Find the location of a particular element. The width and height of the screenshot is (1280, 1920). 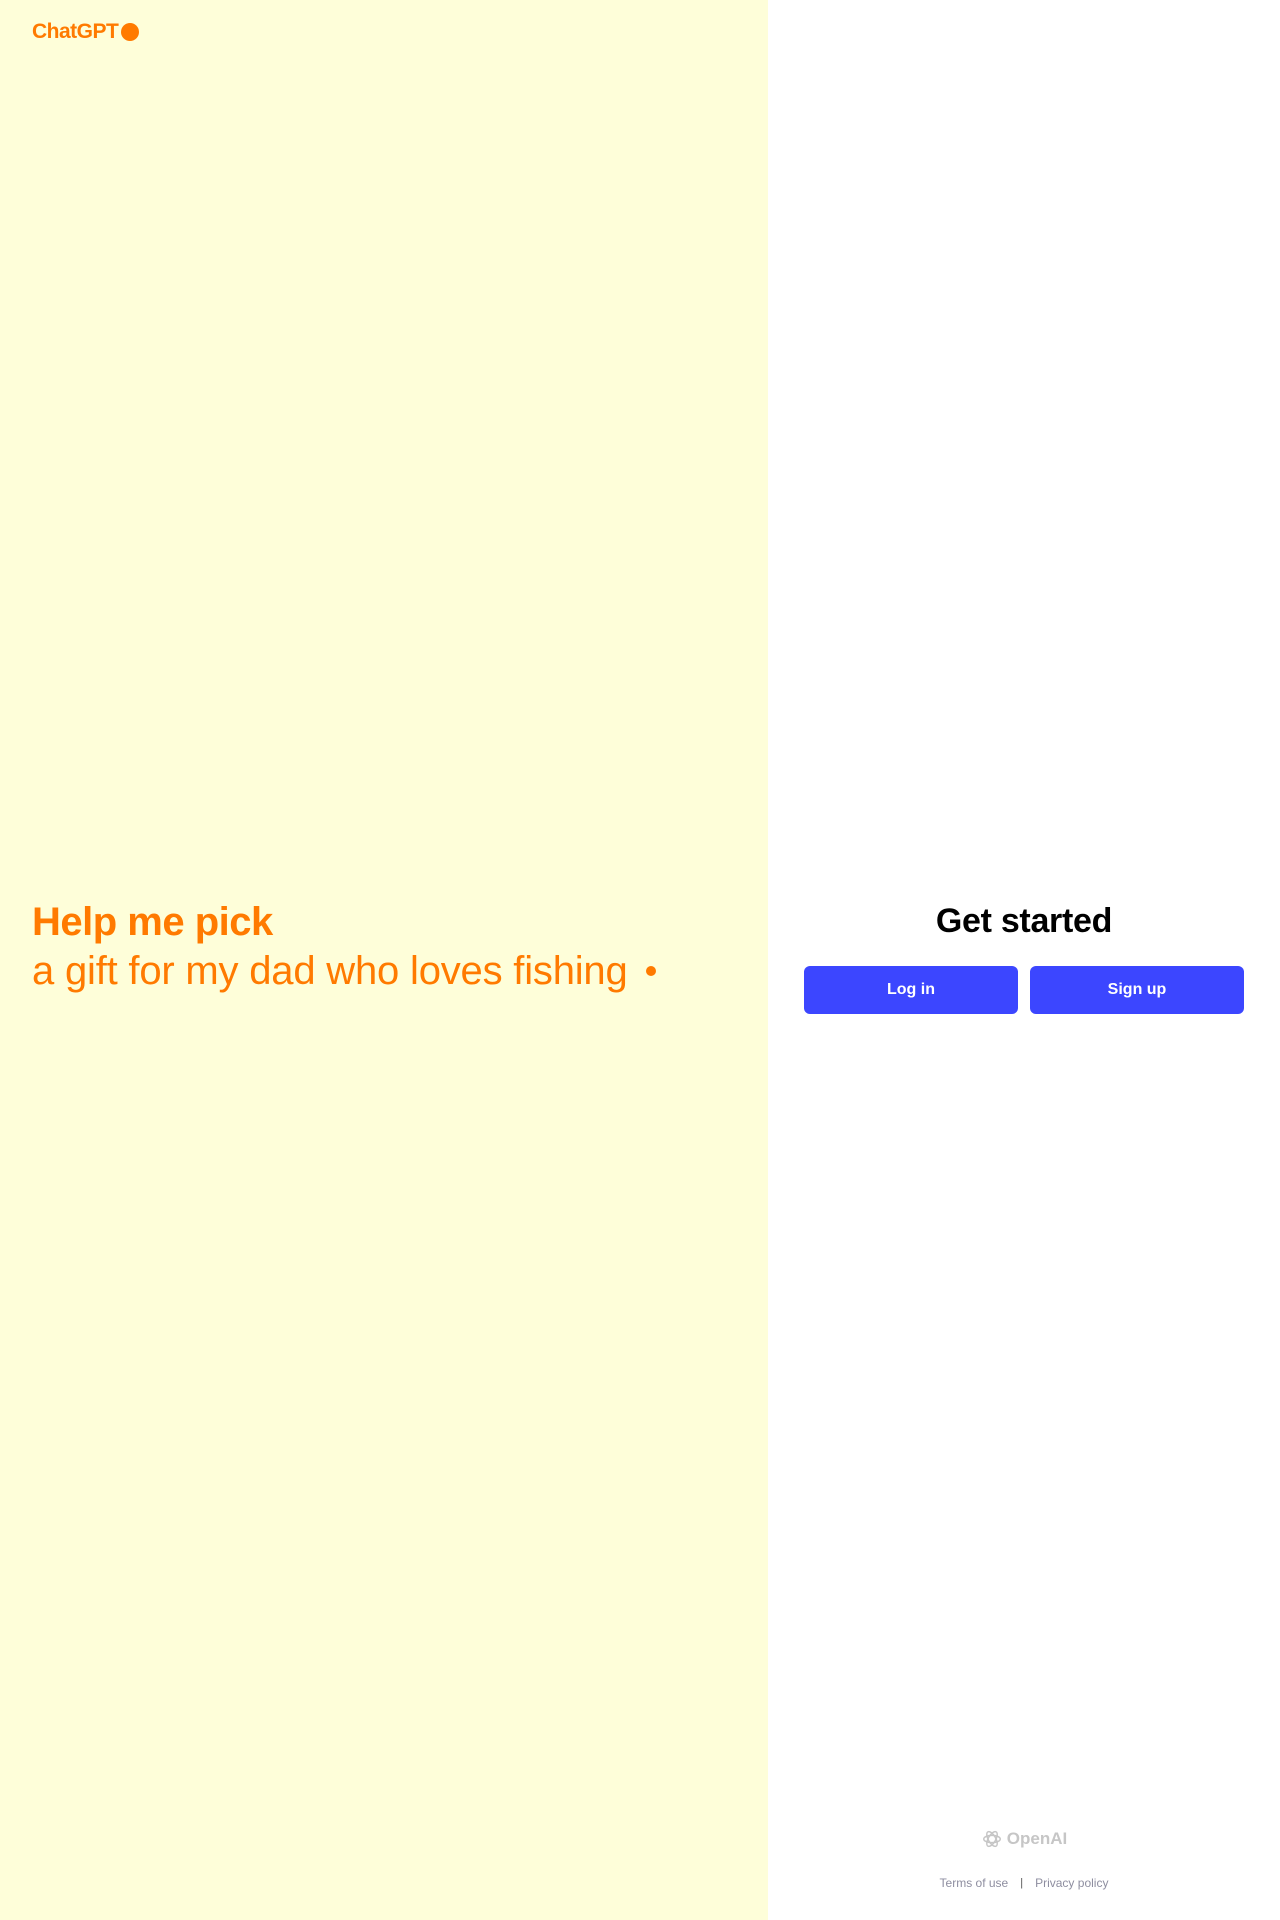

signup-button: Sign up is located at coordinates (1137, 990).